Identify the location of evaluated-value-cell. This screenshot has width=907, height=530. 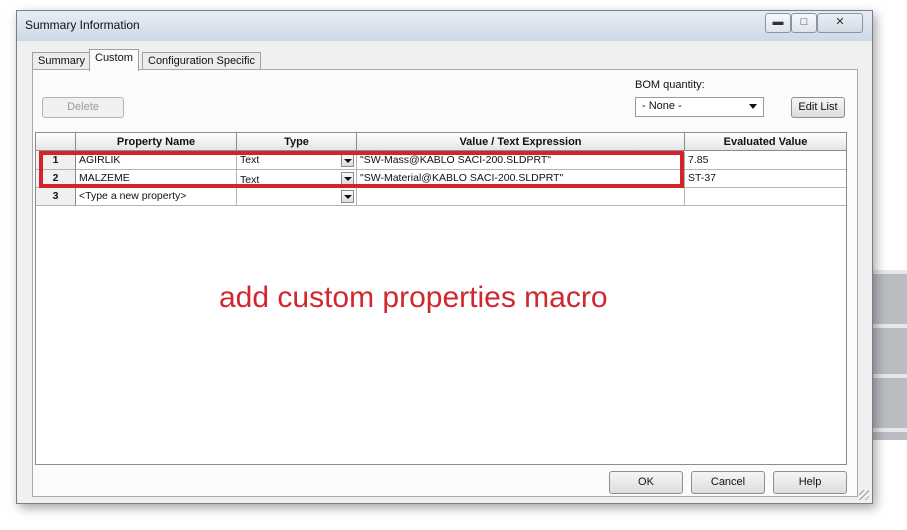
(765, 197).